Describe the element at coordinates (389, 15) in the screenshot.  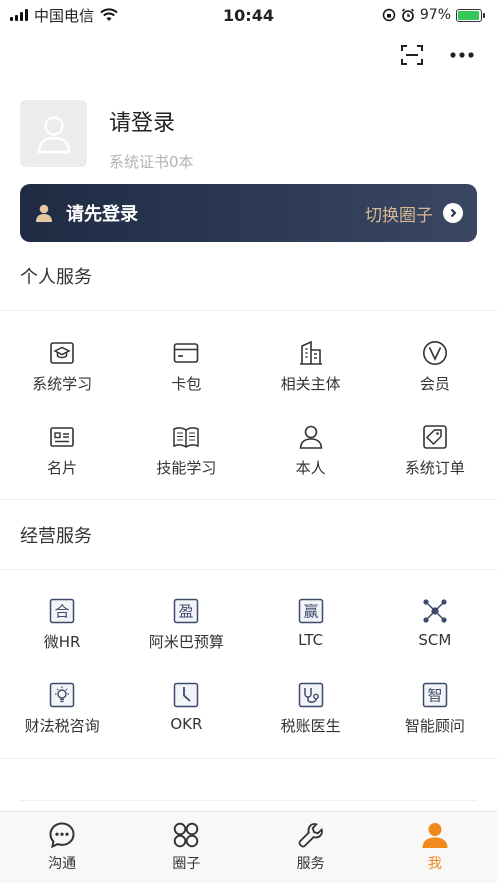
I see `rotation-lock-icon` at that location.